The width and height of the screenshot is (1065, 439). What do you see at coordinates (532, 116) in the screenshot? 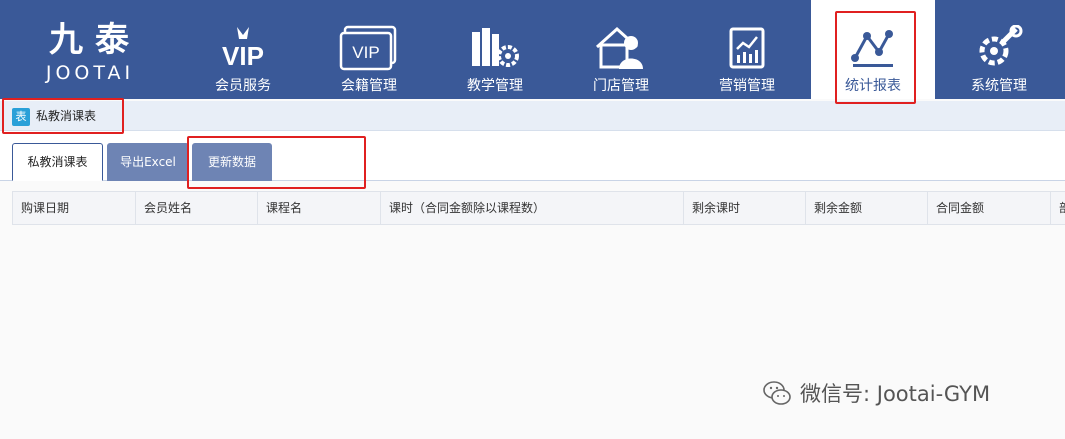
I see `breadcrumb-bar: 表 私教消课表` at bounding box center [532, 116].